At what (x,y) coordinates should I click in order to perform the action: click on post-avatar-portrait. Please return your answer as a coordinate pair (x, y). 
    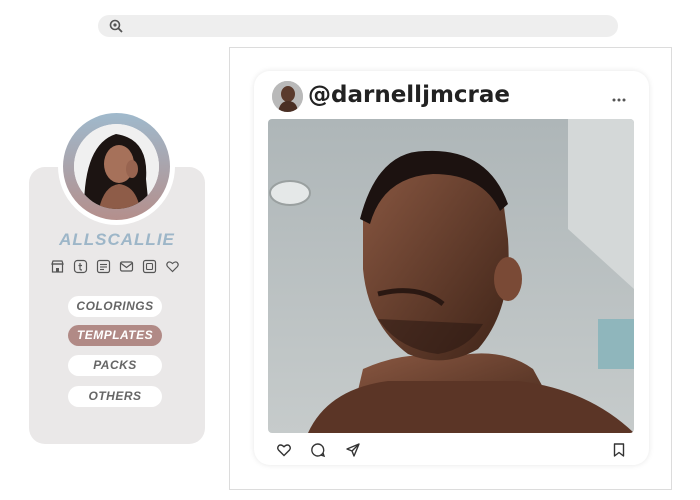
    Looking at the image, I should click on (287, 96).